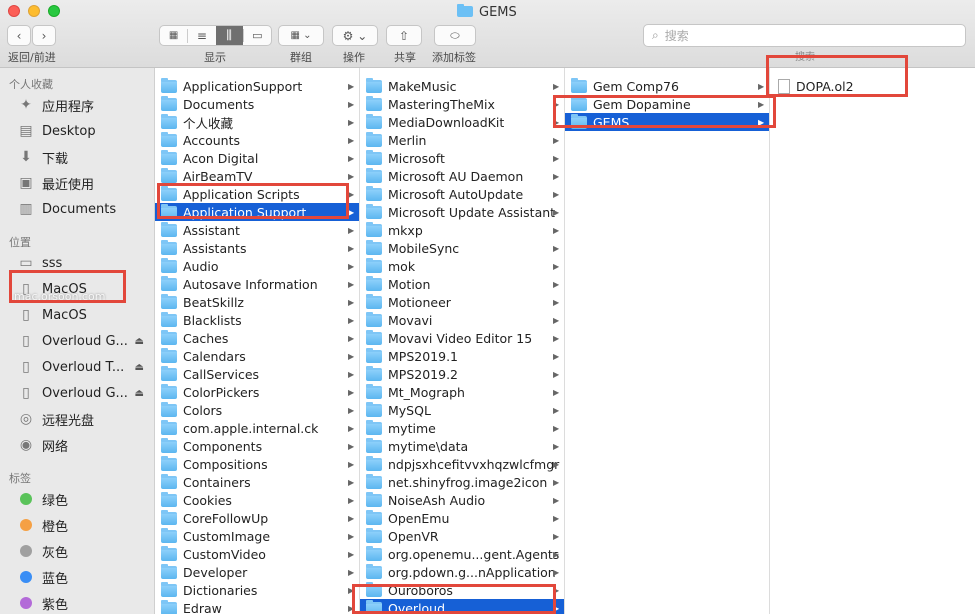 Image resolution: width=975 pixels, height=614 pixels. What do you see at coordinates (462, 590) in the screenshot?
I see `folder-row: Ouroboros ▶` at bounding box center [462, 590].